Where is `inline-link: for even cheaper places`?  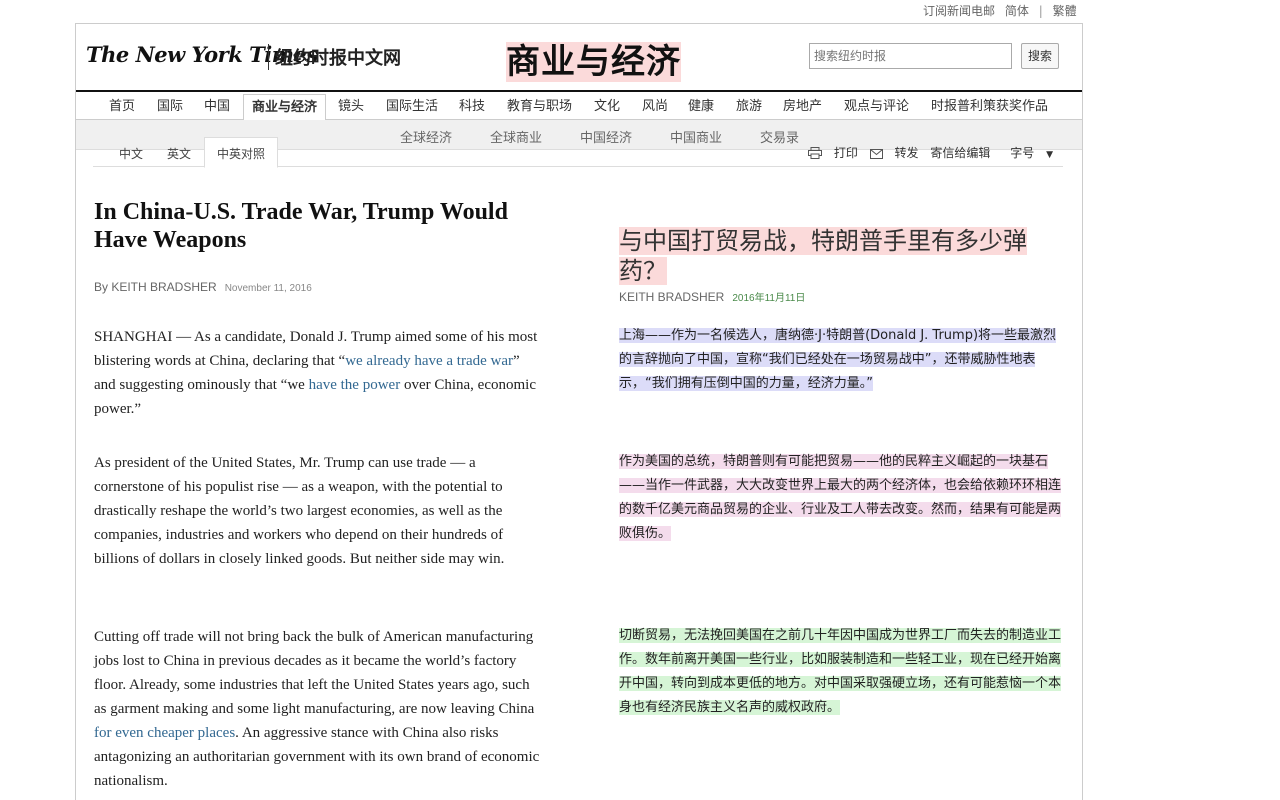 inline-link: for even cheaper places is located at coordinates (164, 733).